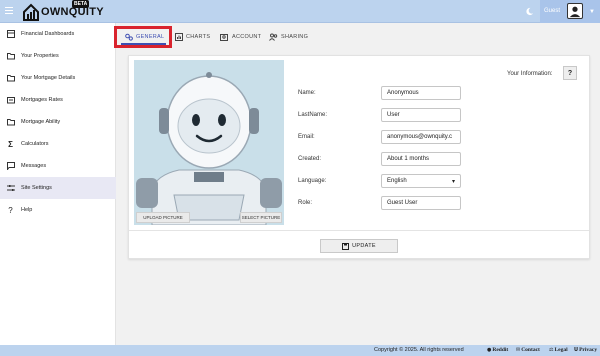  I want to click on role-field: Guest User, so click(421, 203).